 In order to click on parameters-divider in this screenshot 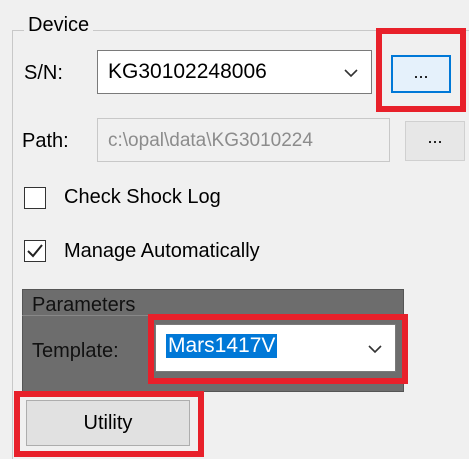, I will do `click(213, 315)`.